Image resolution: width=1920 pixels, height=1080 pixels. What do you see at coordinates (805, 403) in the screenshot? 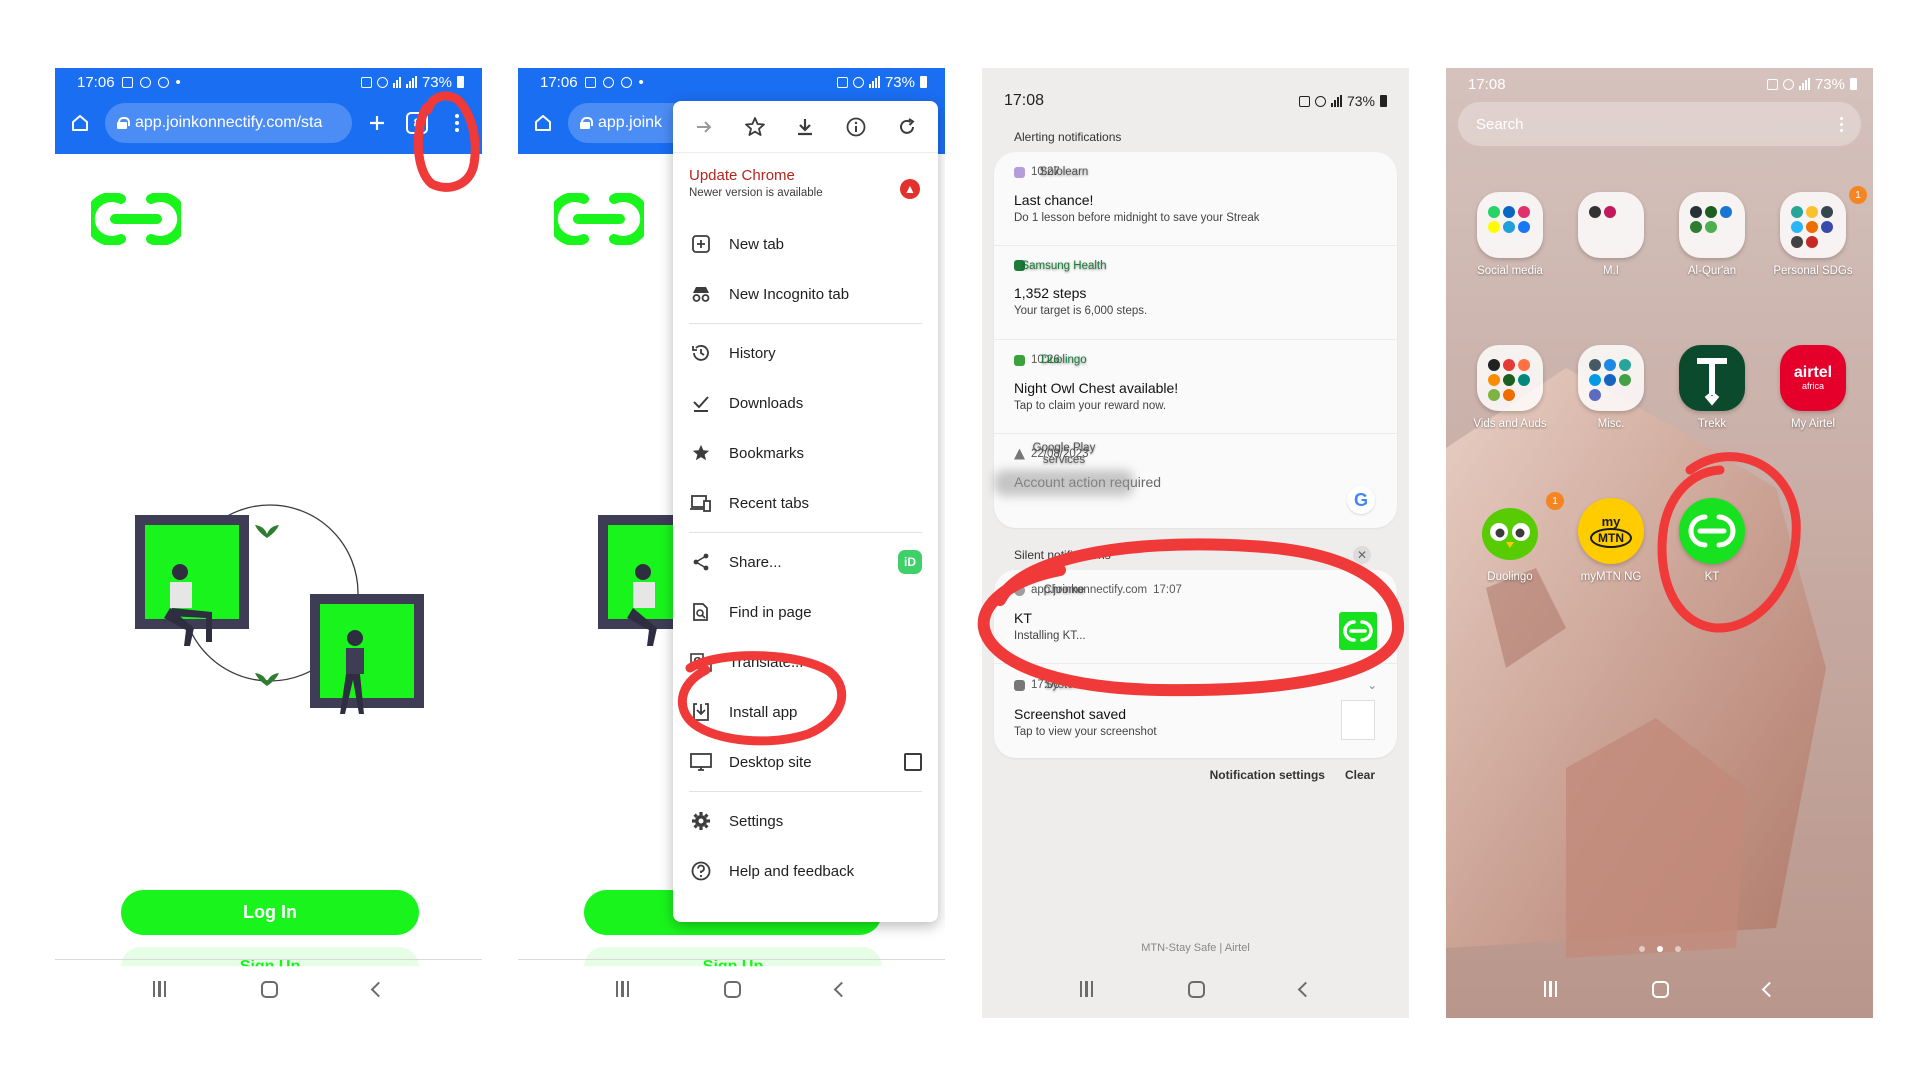
I see `menu-item-downloads: Downloads` at bounding box center [805, 403].